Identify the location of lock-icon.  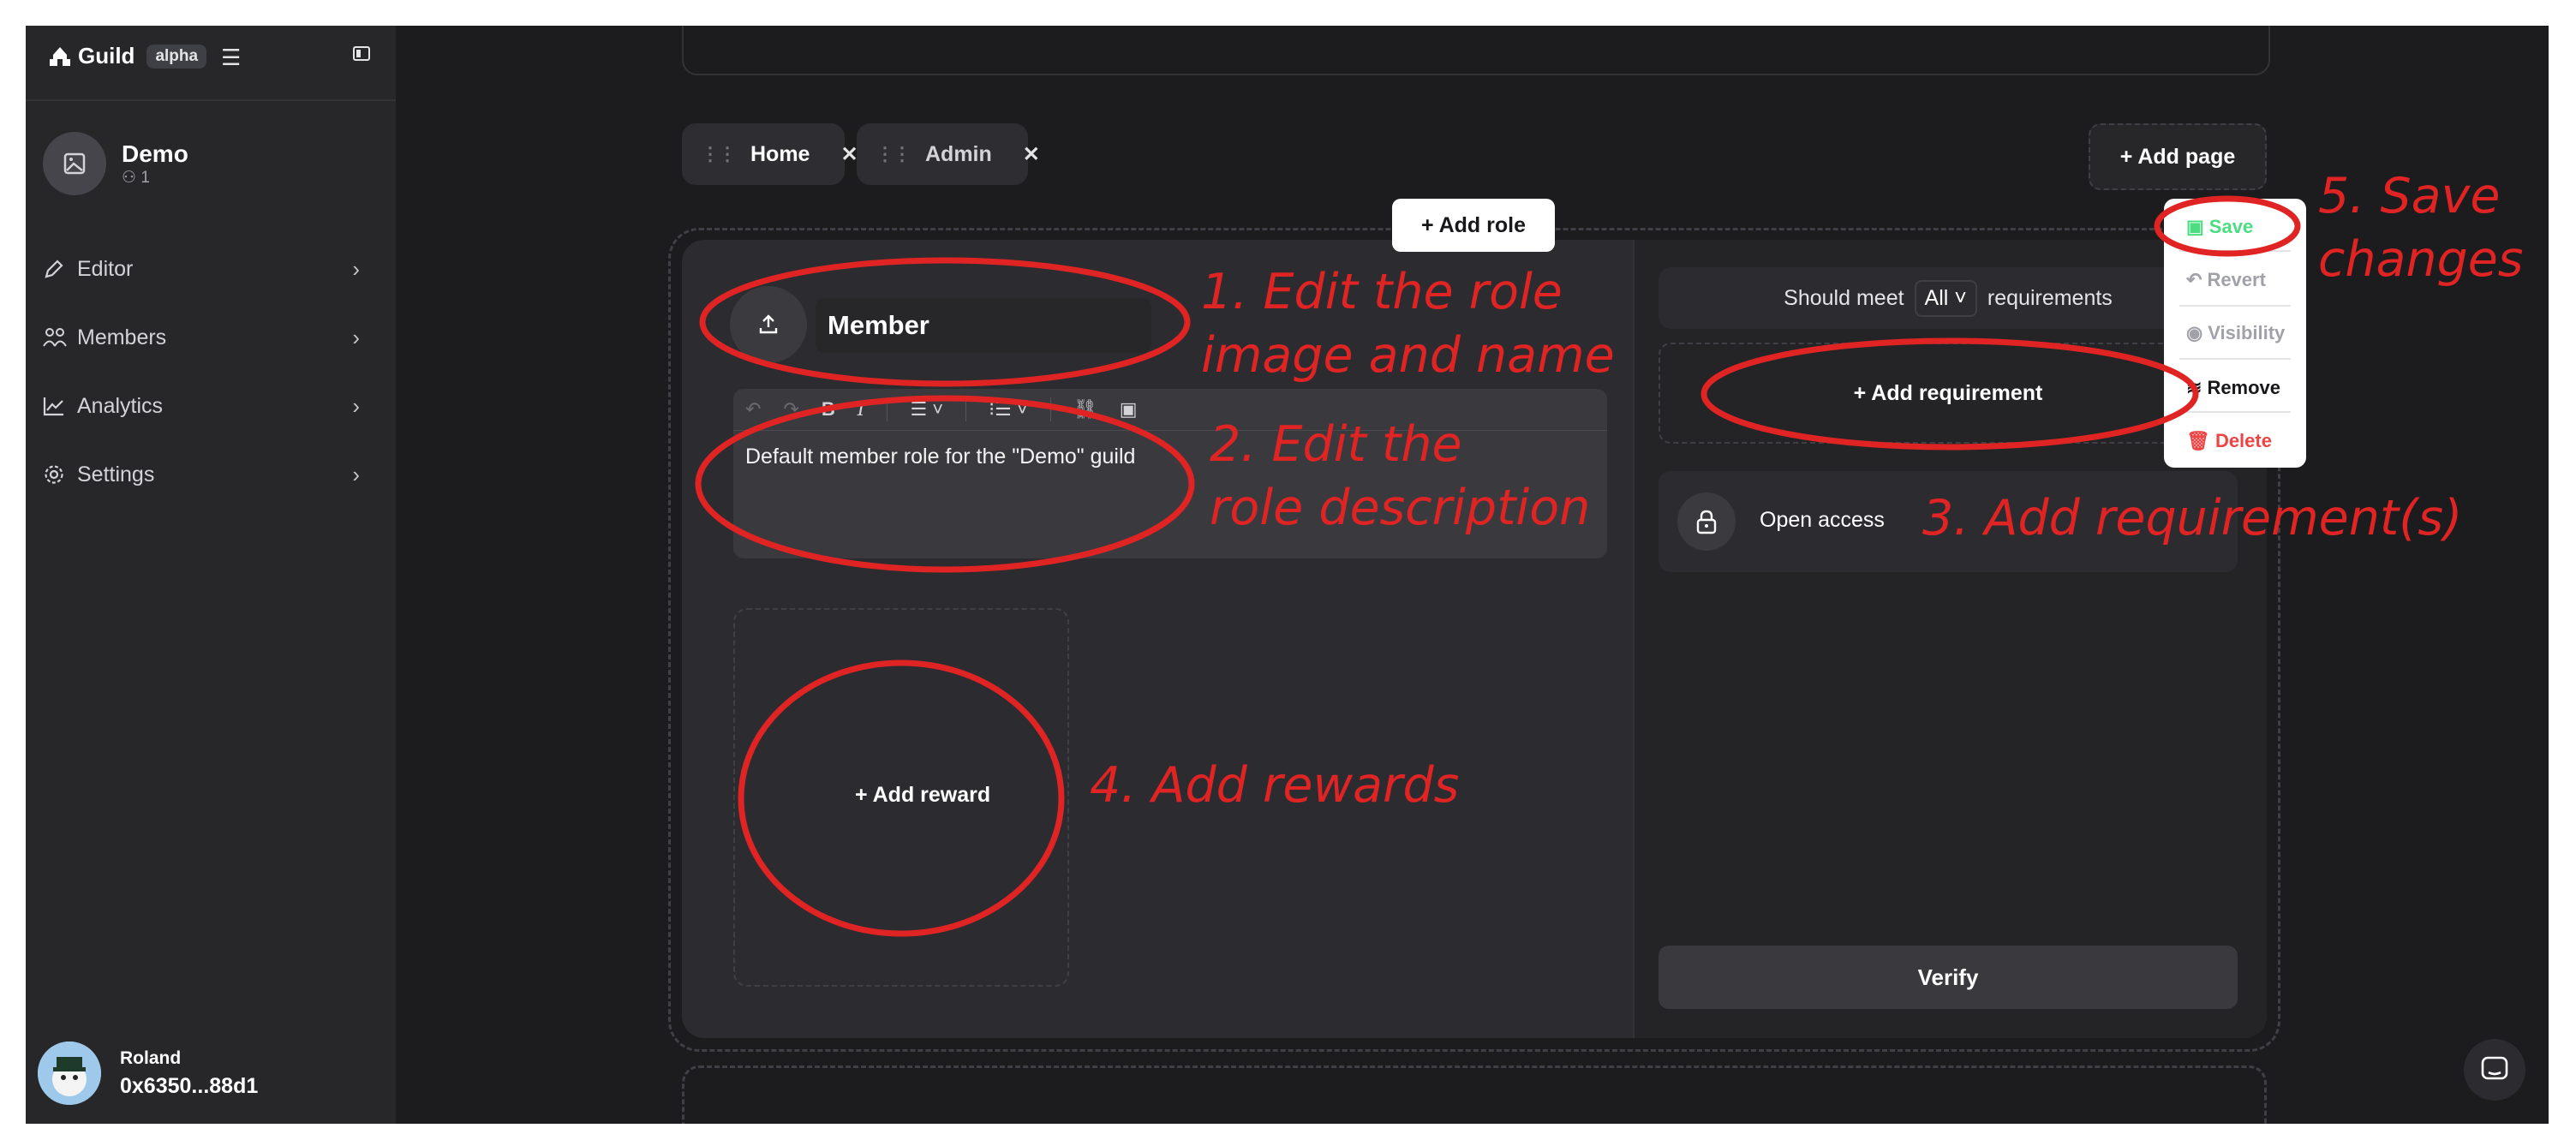
(1706, 521).